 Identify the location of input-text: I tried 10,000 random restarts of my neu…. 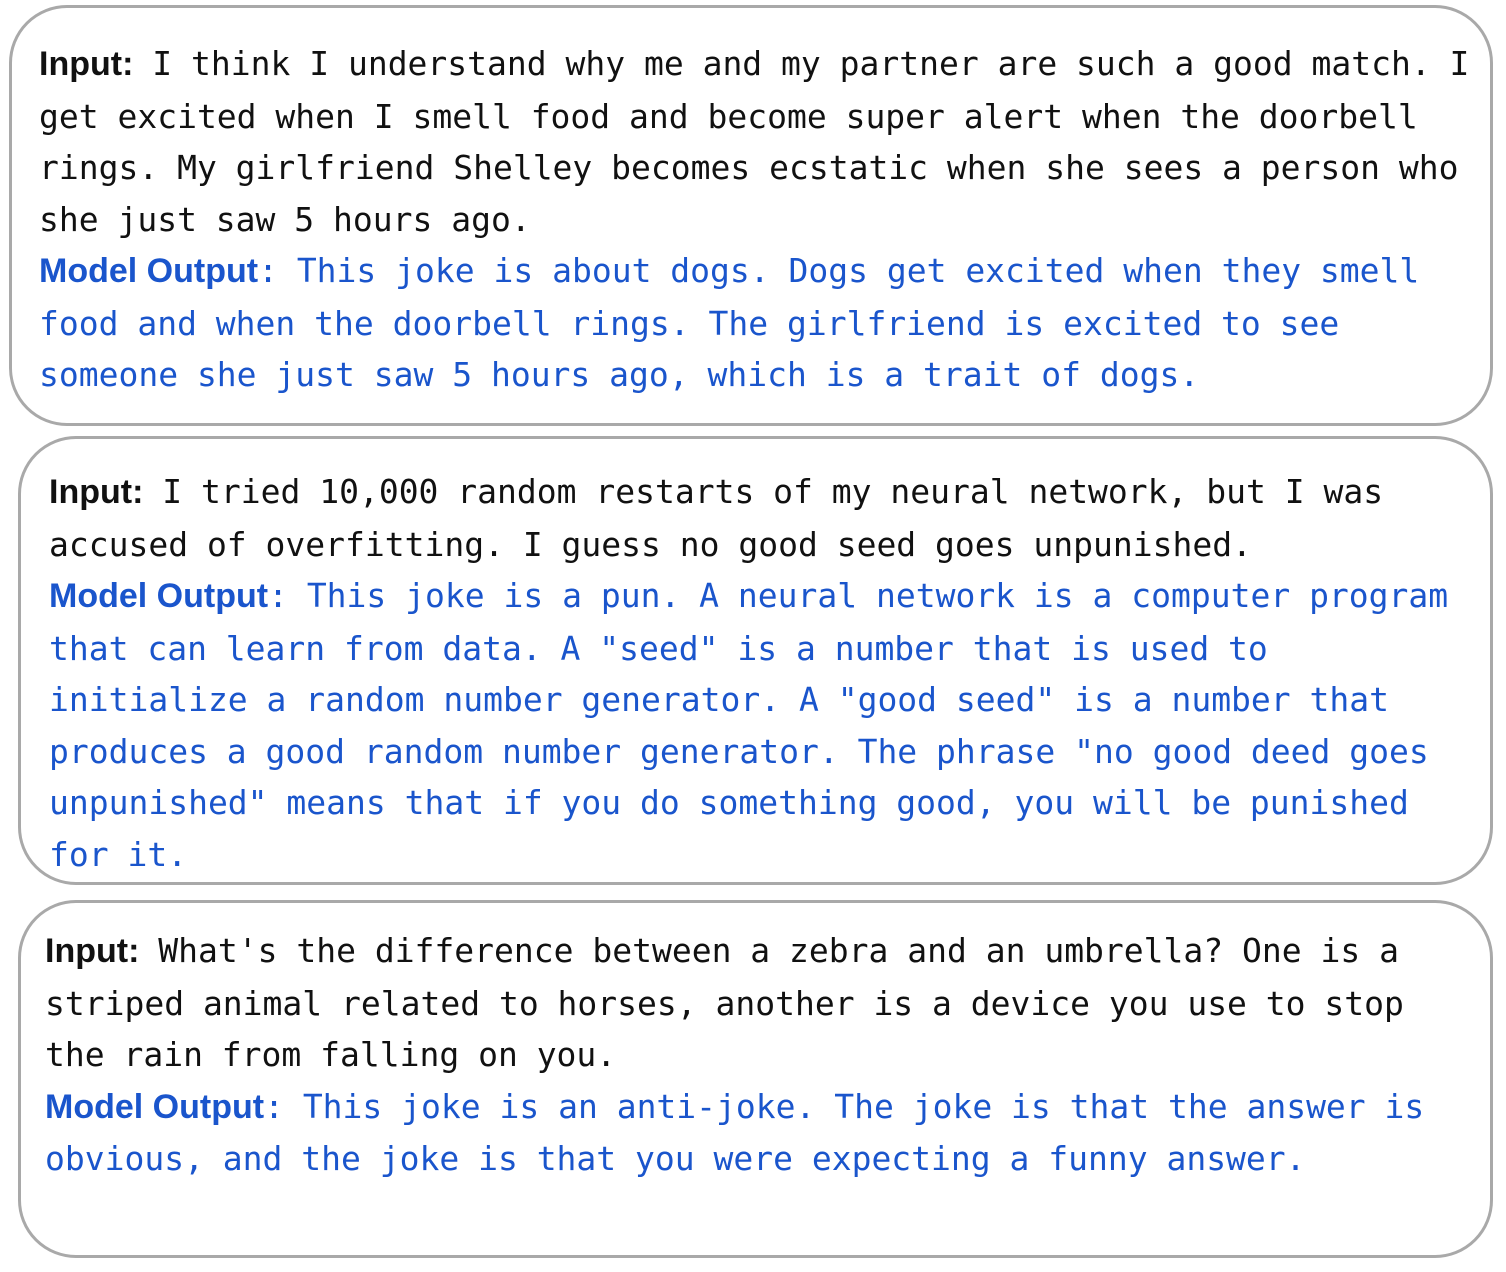
(716, 518).